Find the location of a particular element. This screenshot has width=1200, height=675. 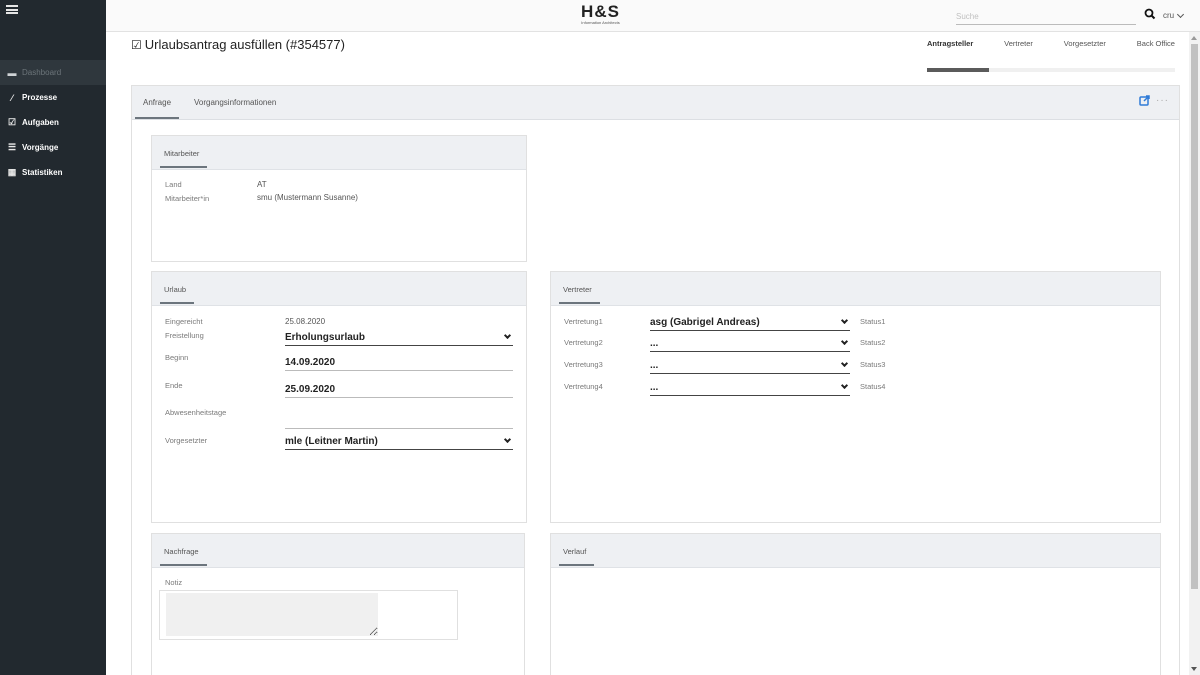

page-scrollbar is located at coordinates (1194, 353).